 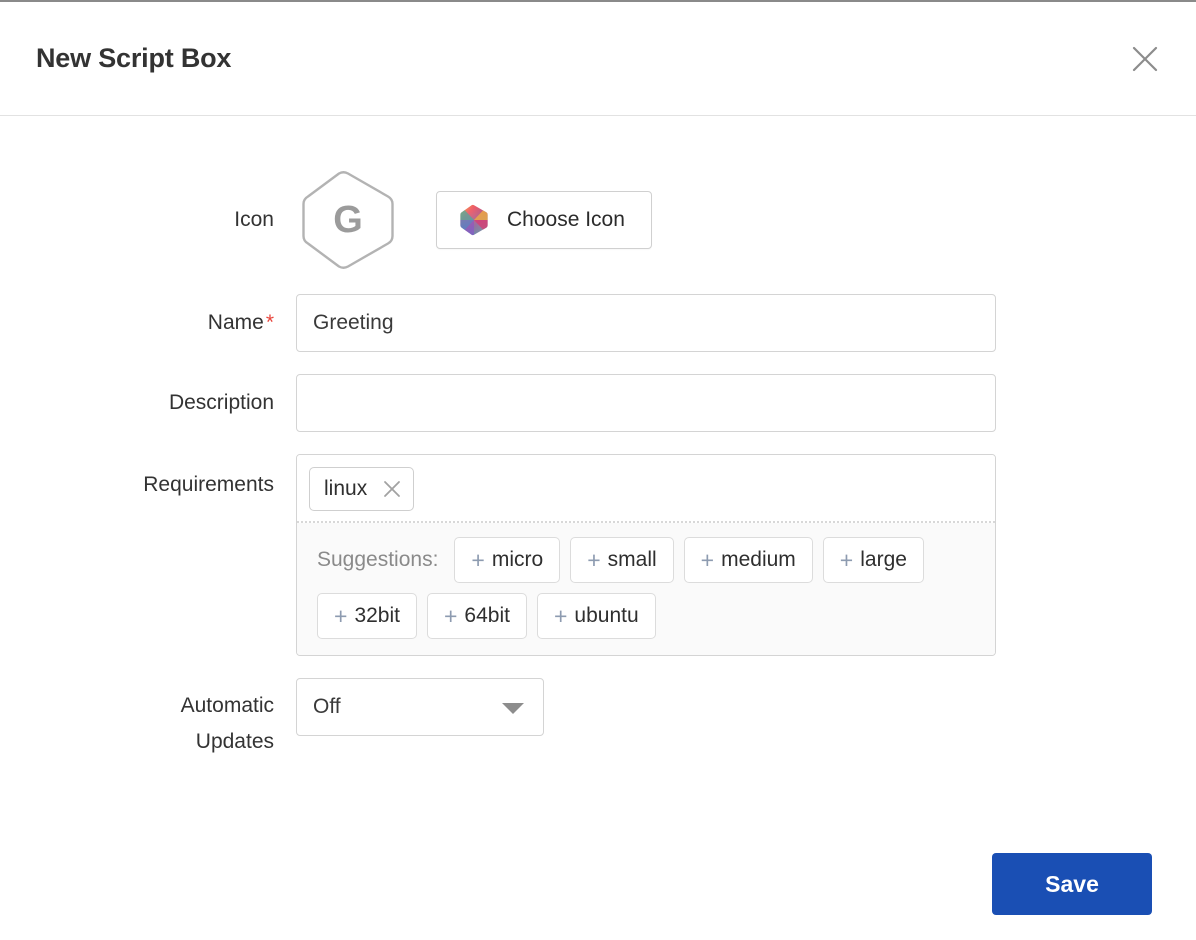 I want to click on suggestion-chip-label: micro, so click(x=517, y=559).